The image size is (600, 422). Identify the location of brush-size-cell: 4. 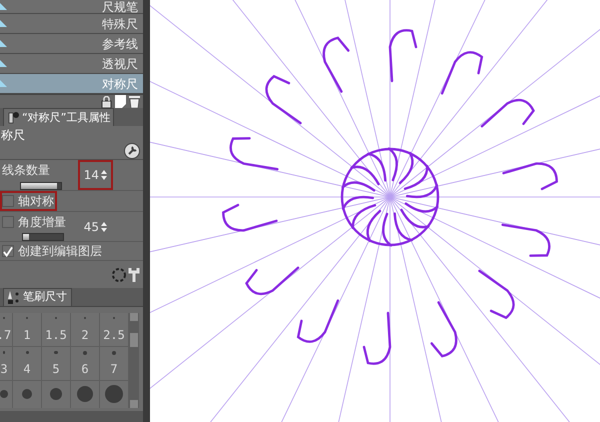
(27, 363).